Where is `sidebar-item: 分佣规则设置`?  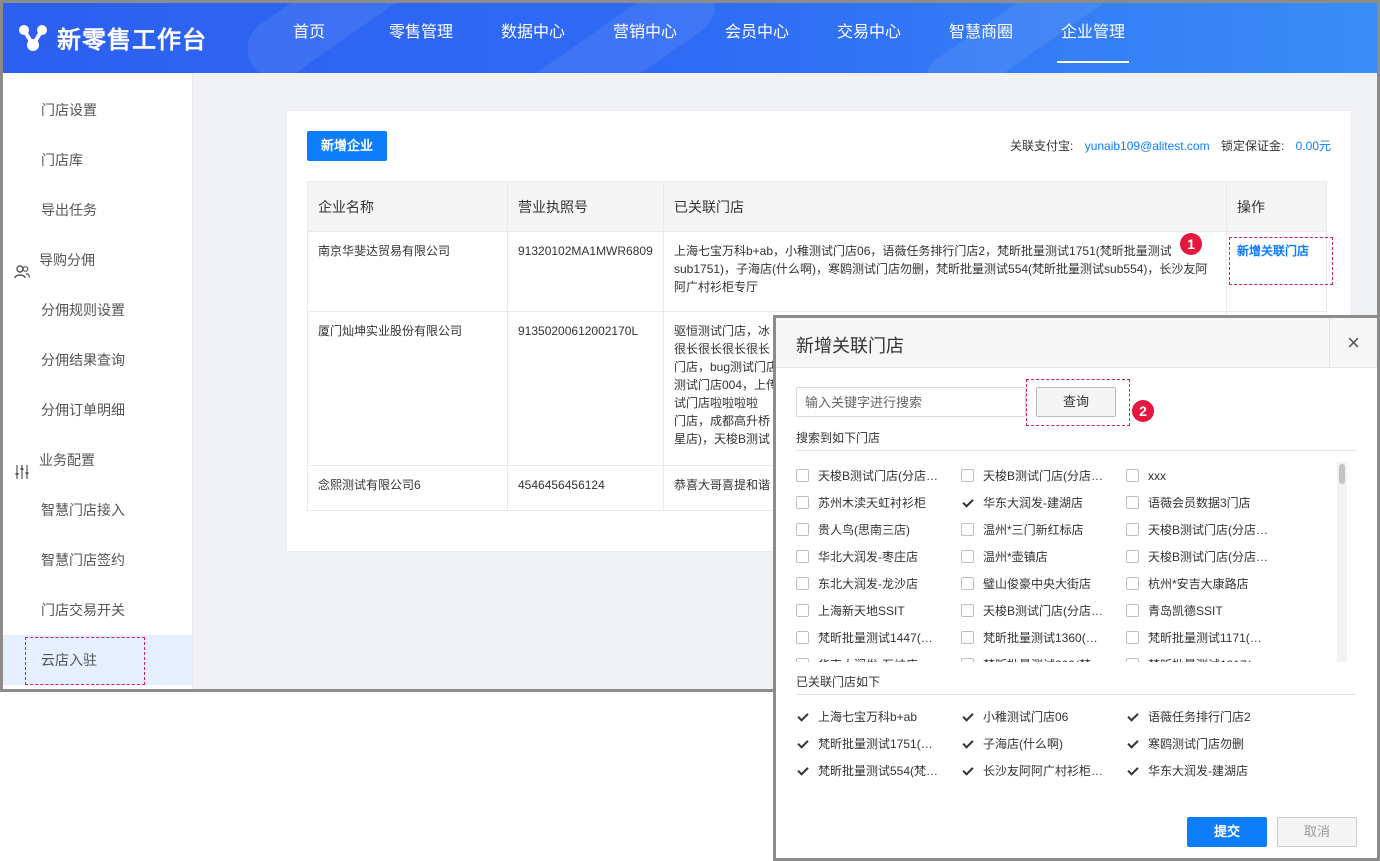 sidebar-item: 分佣规则设置 is located at coordinates (97, 310).